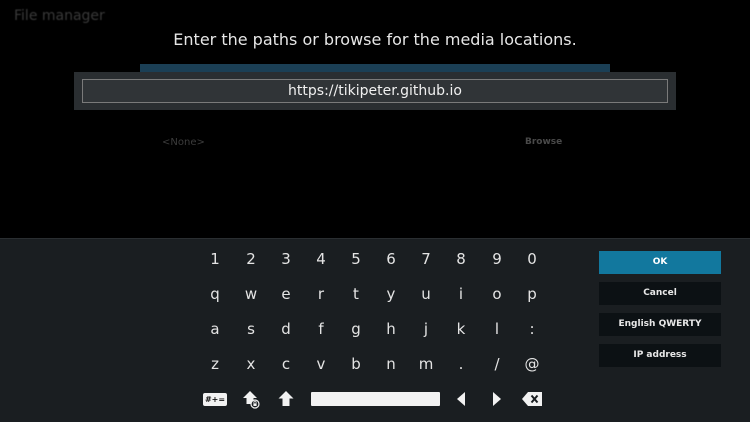 This screenshot has height=422, width=750. Describe the element at coordinates (426, 294) in the screenshot. I see `key-u: u` at that location.